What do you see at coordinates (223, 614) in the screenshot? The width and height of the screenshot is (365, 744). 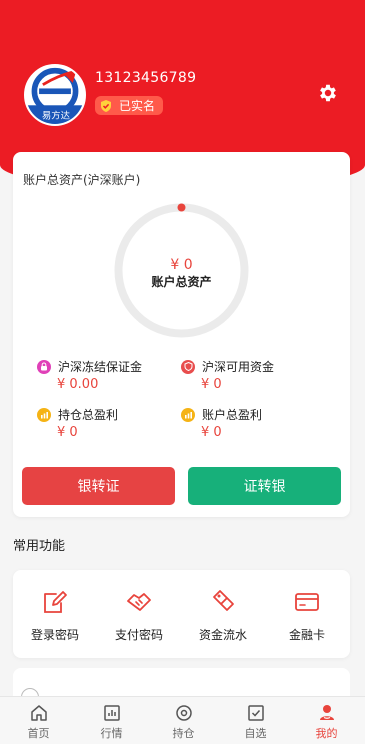 I see `function-fund-flow: 资金流水` at bounding box center [223, 614].